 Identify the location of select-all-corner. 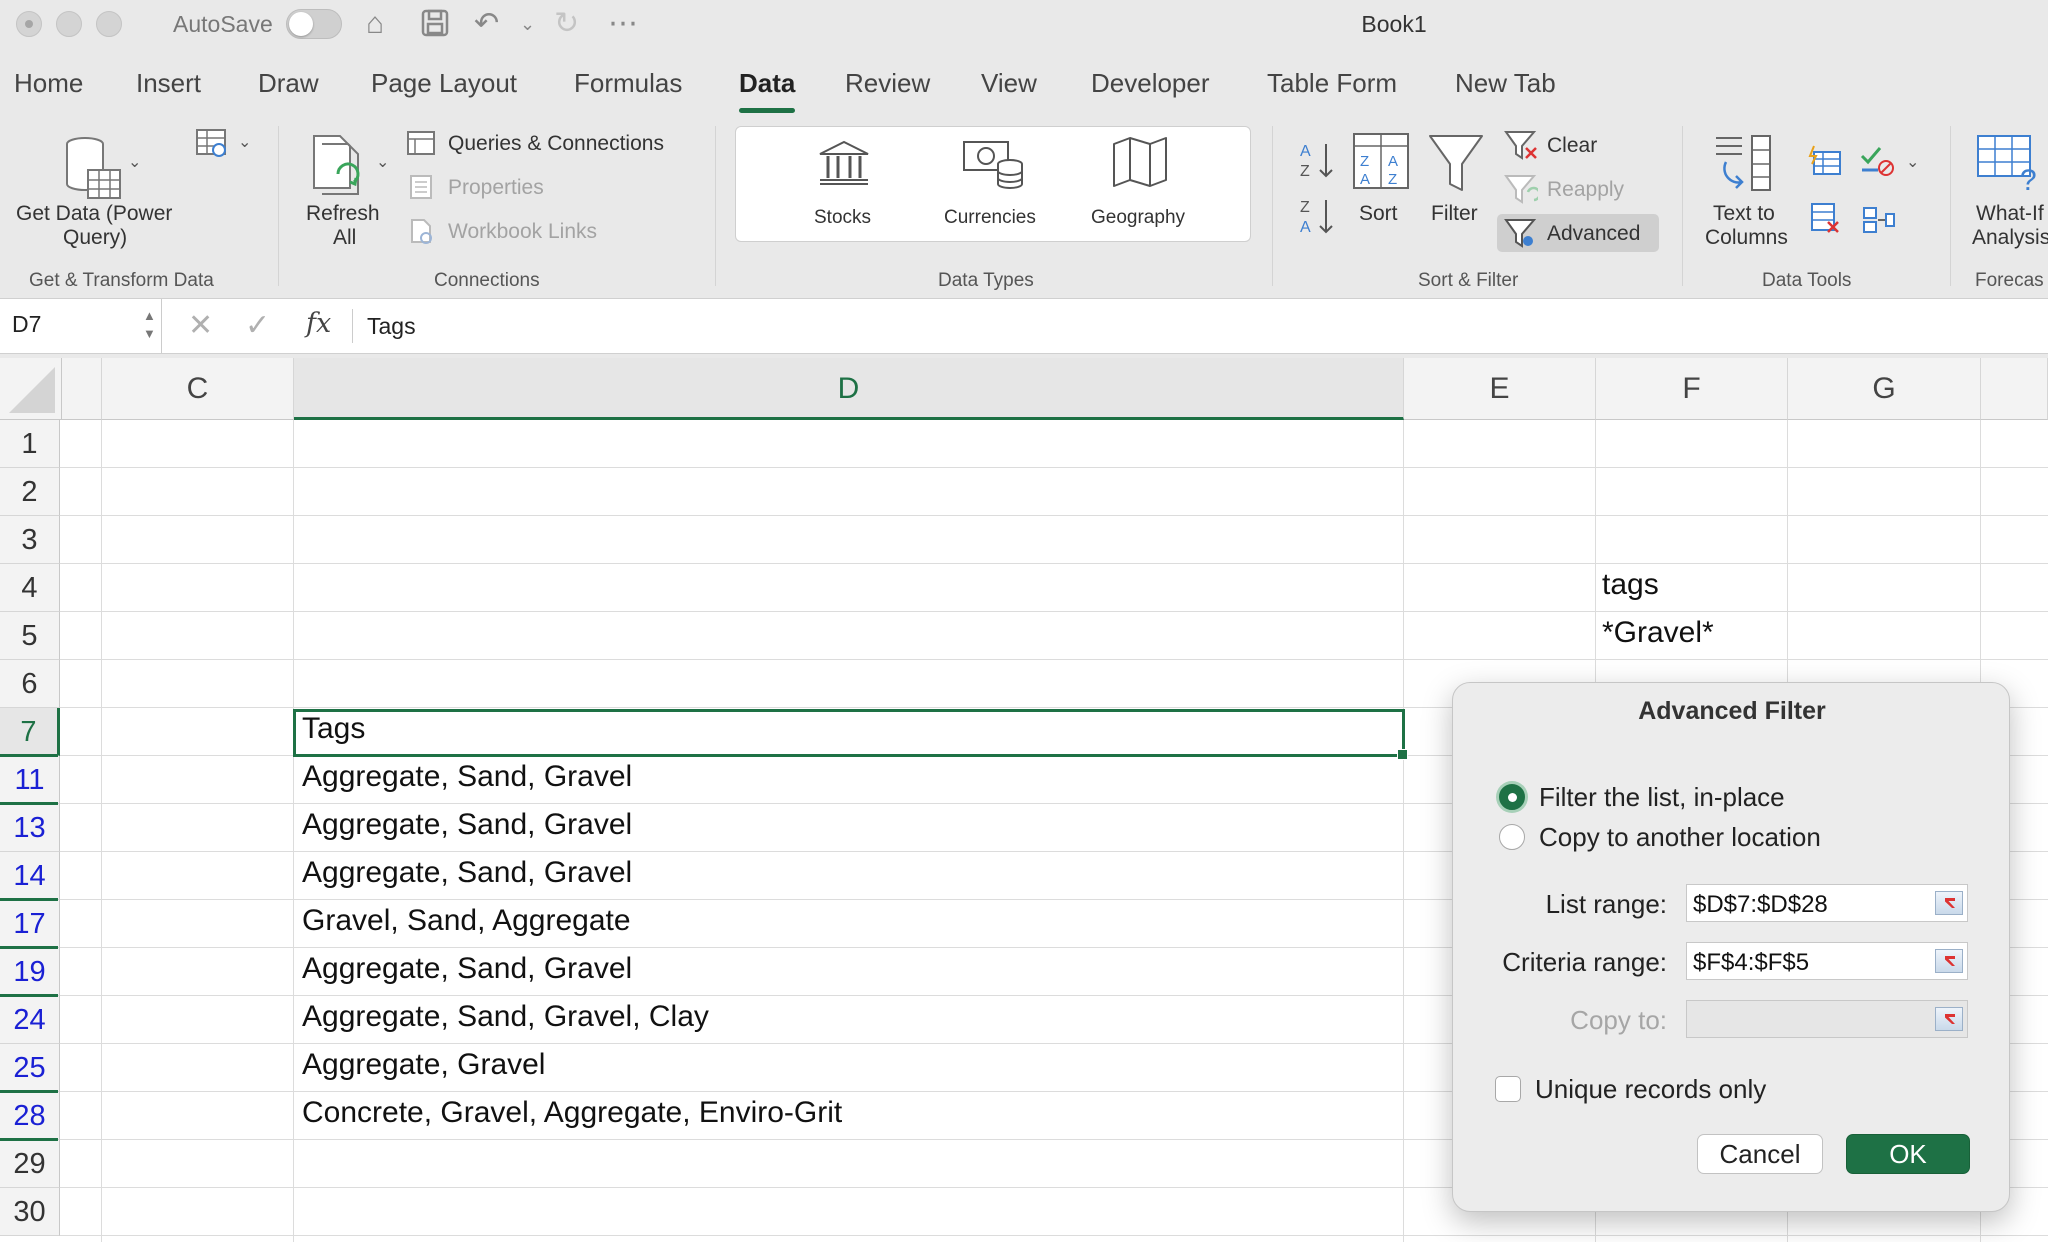
(31, 389).